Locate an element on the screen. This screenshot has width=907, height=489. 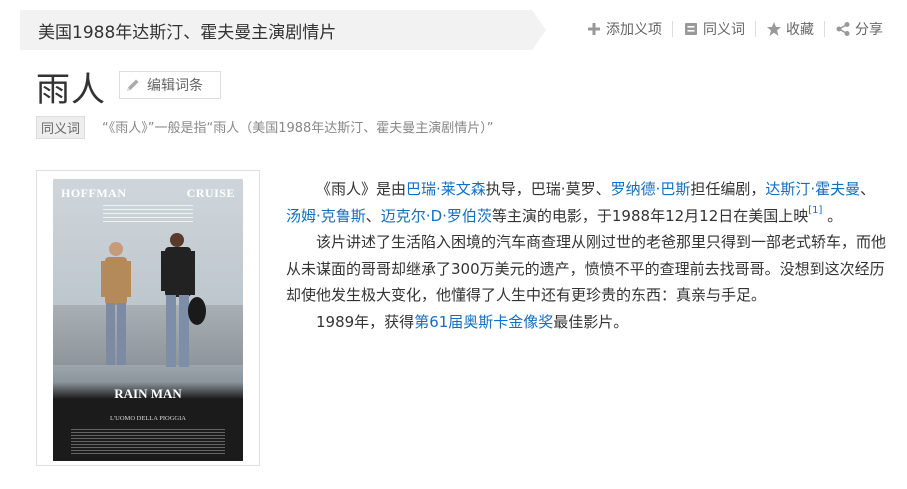
add-sense-button: 添加义项 is located at coordinates (624, 29).